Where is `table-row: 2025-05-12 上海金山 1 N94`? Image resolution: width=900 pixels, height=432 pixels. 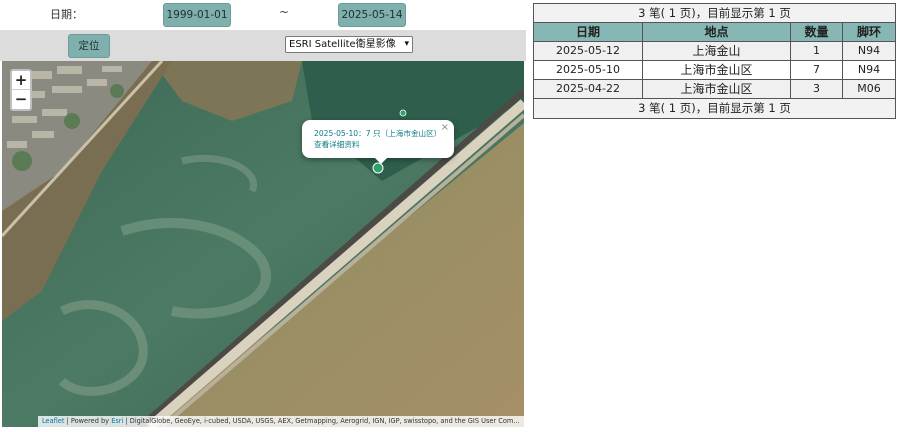
table-row: 2025-05-12 上海金山 1 N94 is located at coordinates (714, 51).